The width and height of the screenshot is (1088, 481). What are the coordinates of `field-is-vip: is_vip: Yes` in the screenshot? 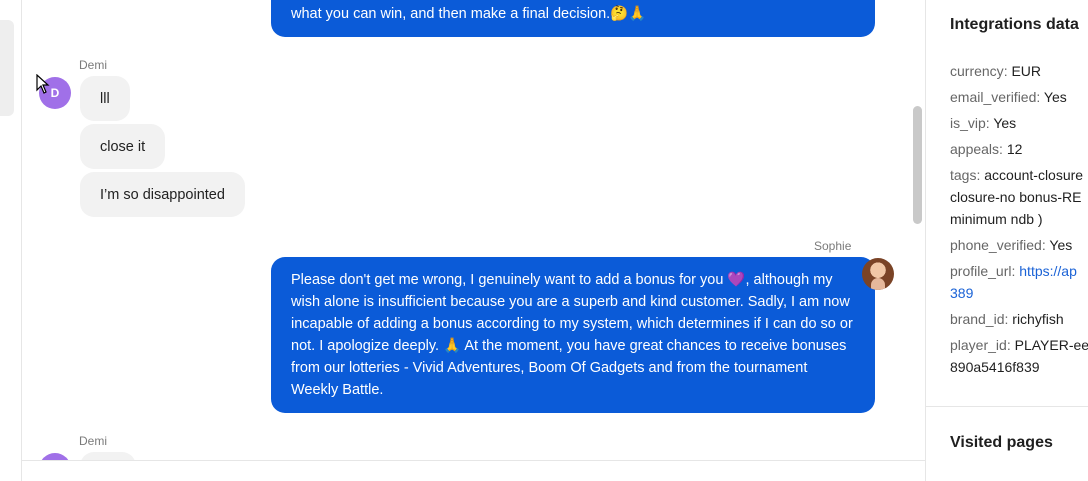 It's located at (983, 123).